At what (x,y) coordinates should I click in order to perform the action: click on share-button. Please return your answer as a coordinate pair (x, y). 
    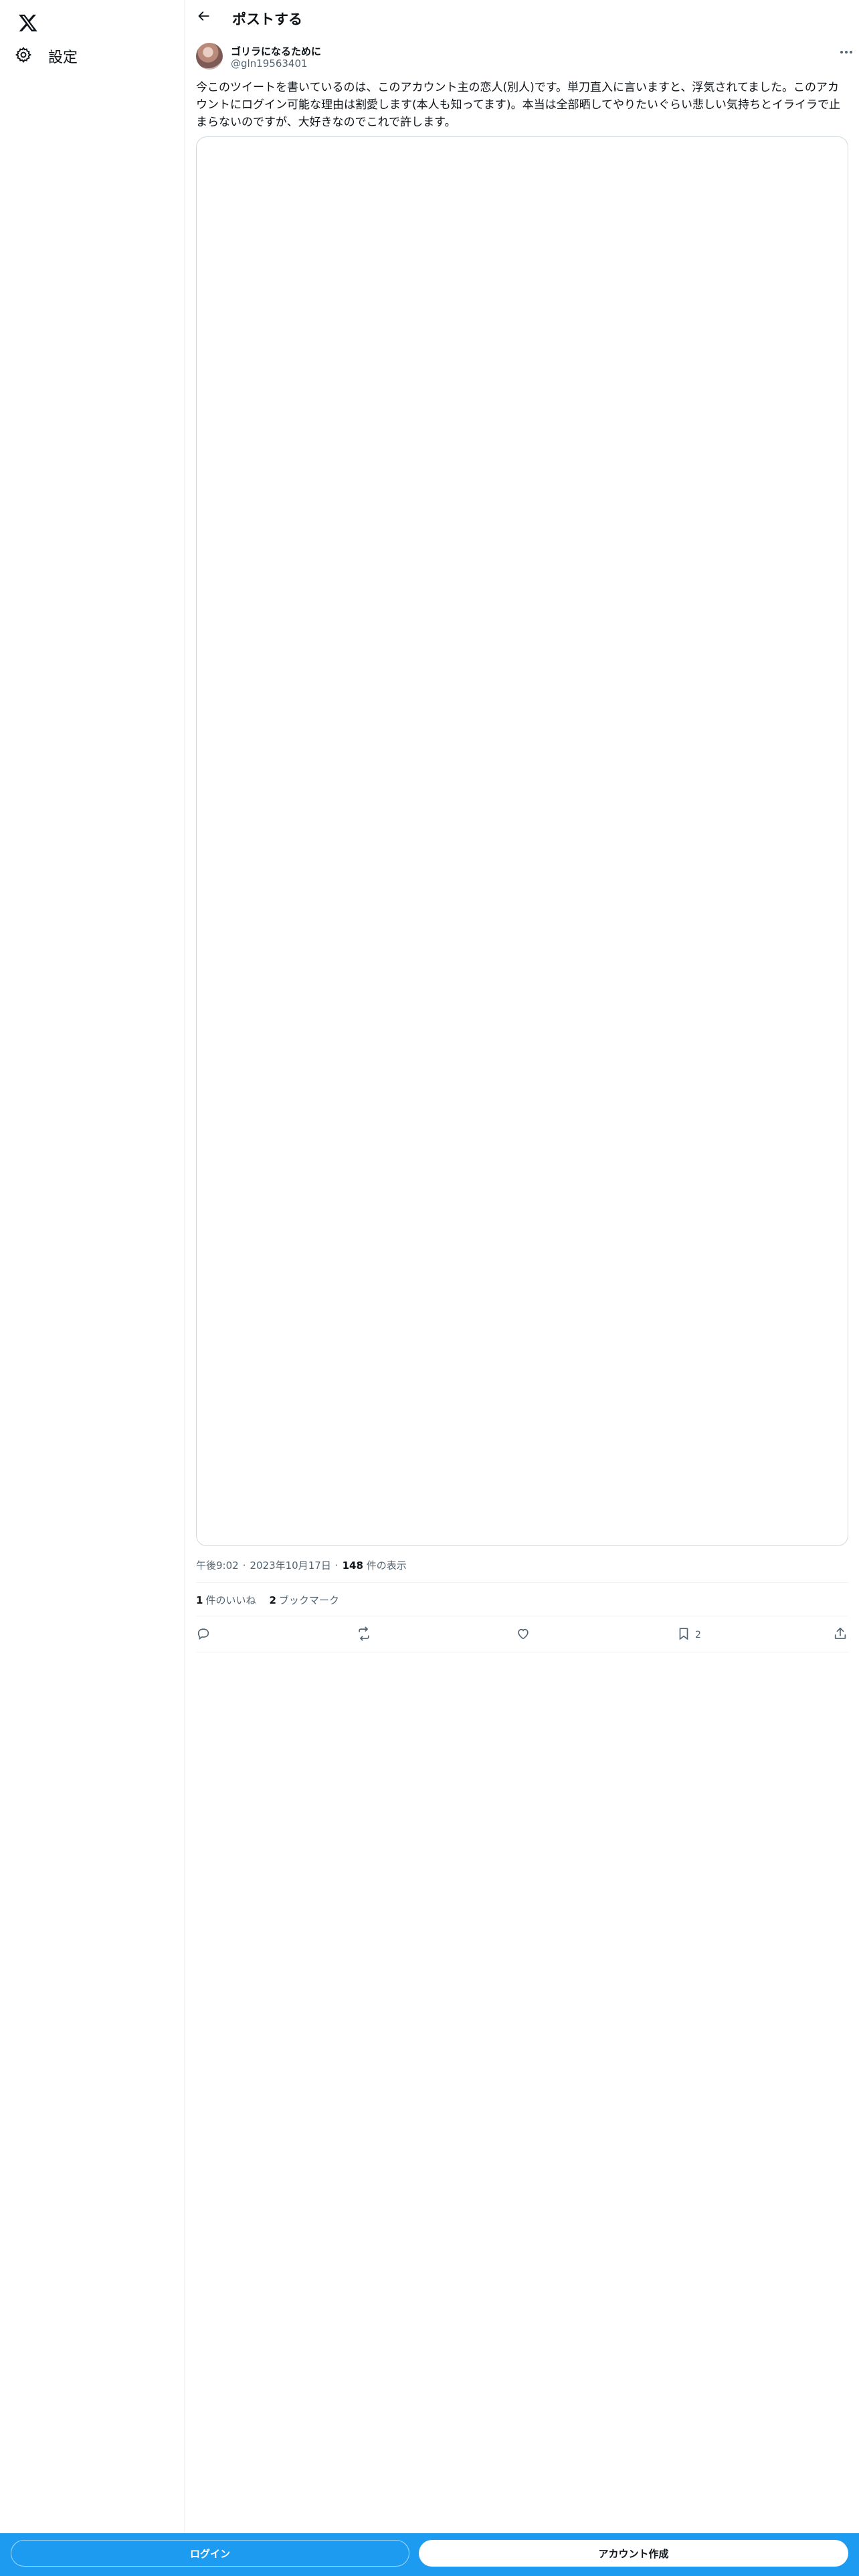
    Looking at the image, I should click on (840, 1635).